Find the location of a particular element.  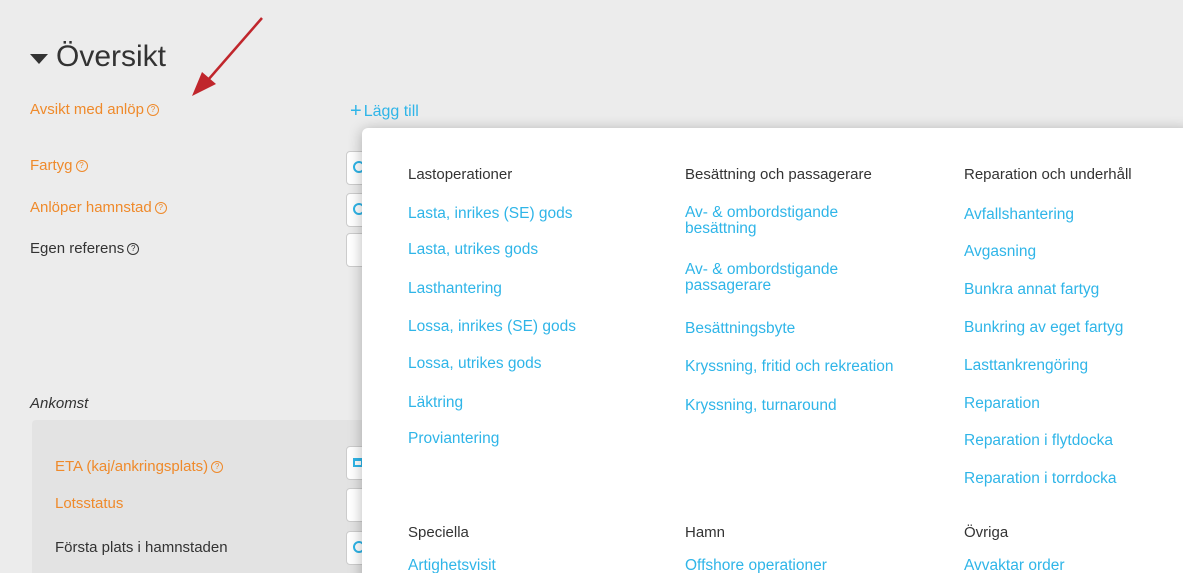

menu-item: Bunkra annat fartyg is located at coordinates (1031, 289).